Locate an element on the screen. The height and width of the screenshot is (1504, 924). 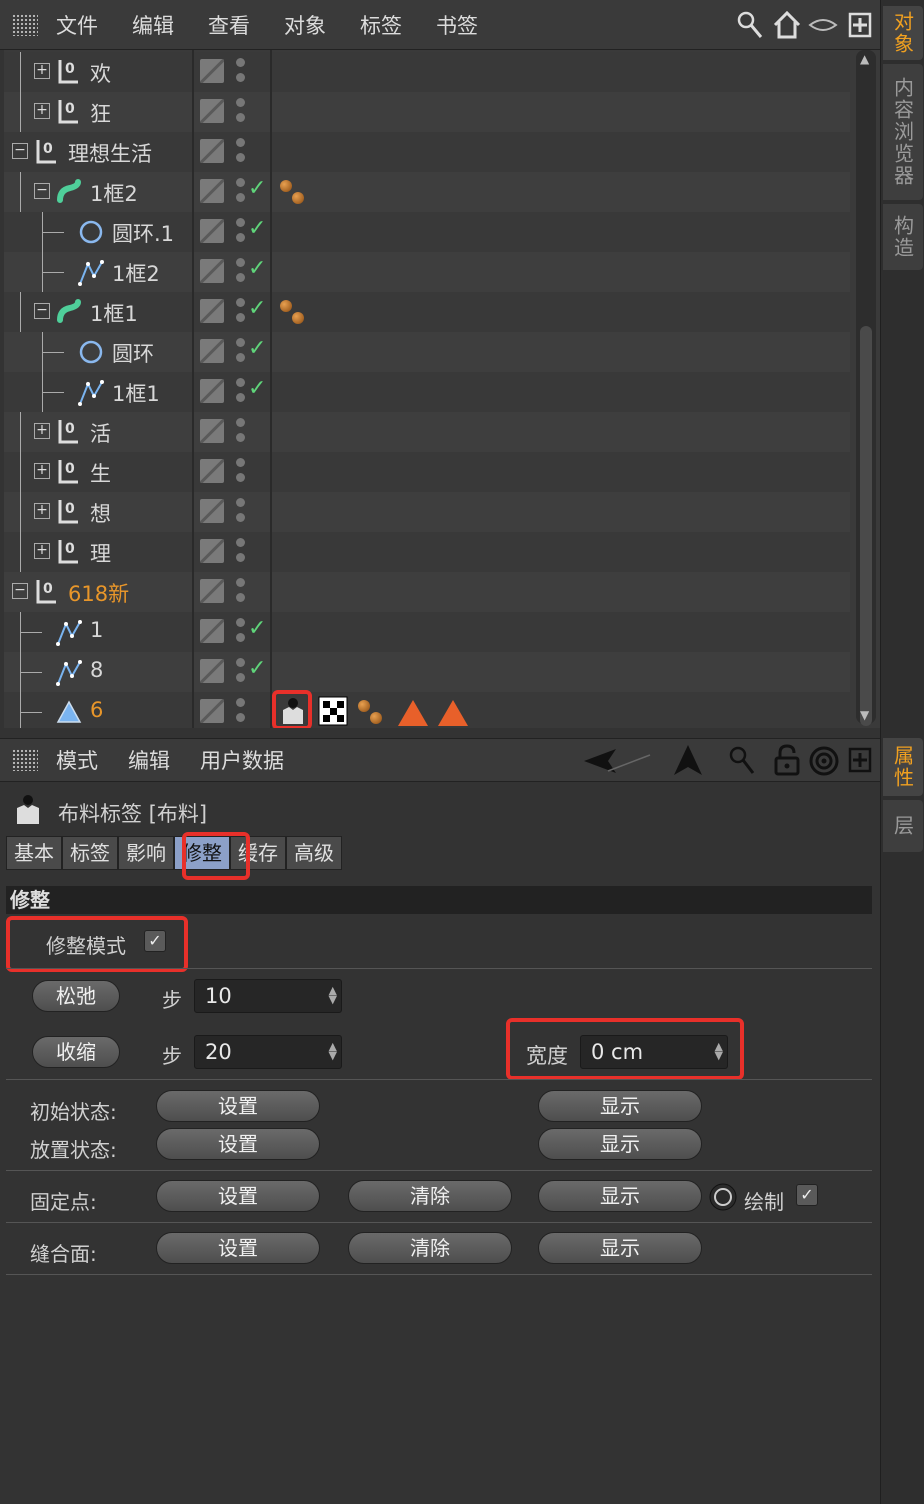
dress-state-show-button: 显示 is located at coordinates (620, 1144).